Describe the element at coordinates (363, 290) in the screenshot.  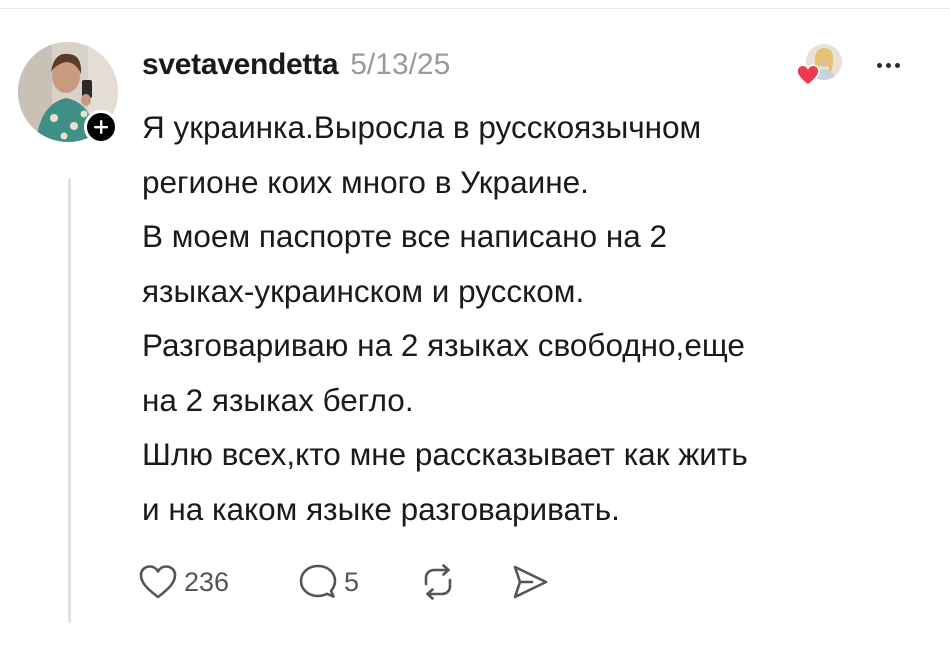
I see `post-body-line: языках-украинском и русском.` at that location.